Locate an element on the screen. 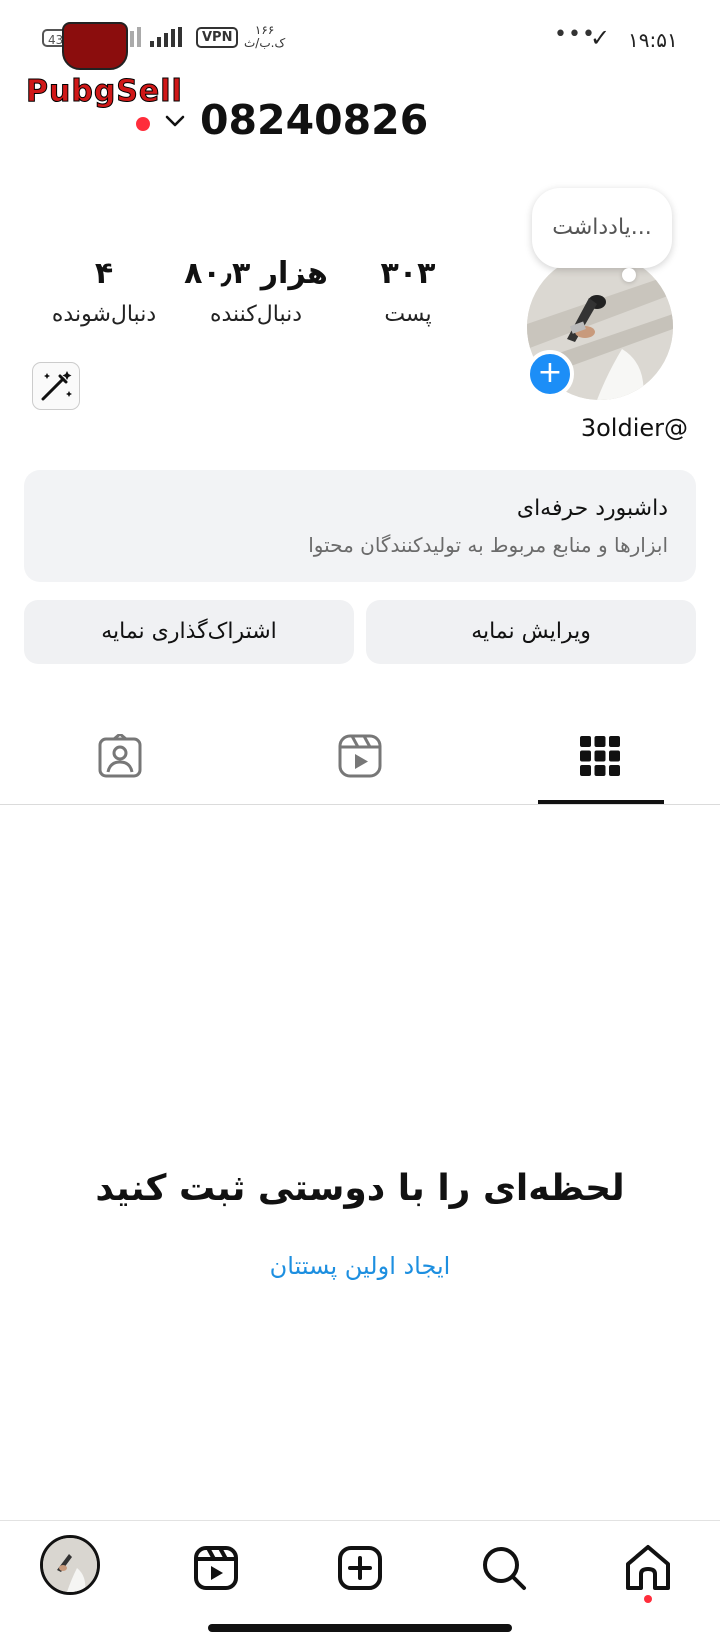  tagged-icon is located at coordinates (120, 756).